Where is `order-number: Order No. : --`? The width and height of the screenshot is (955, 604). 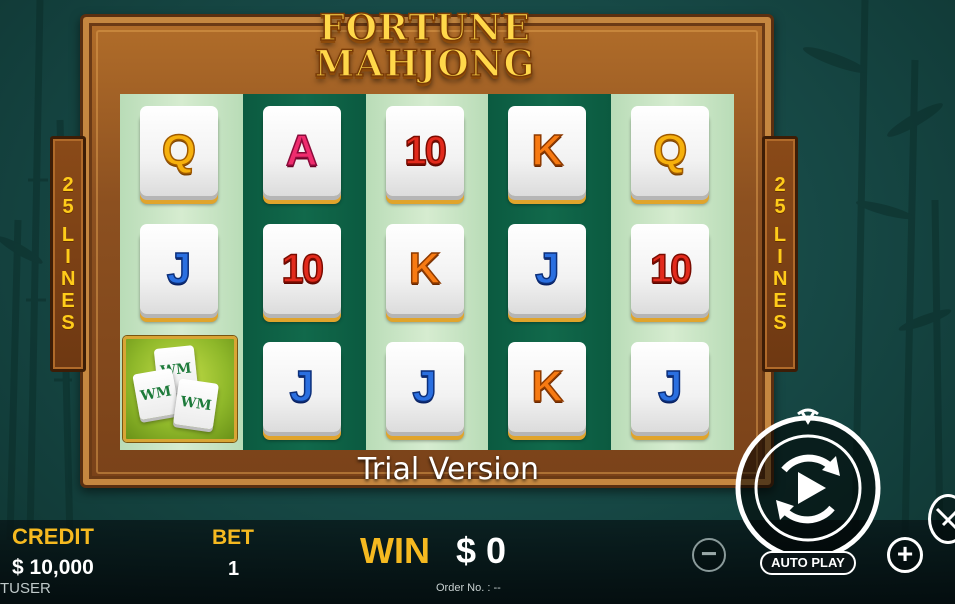 order-number: Order No. : -- is located at coordinates (468, 588).